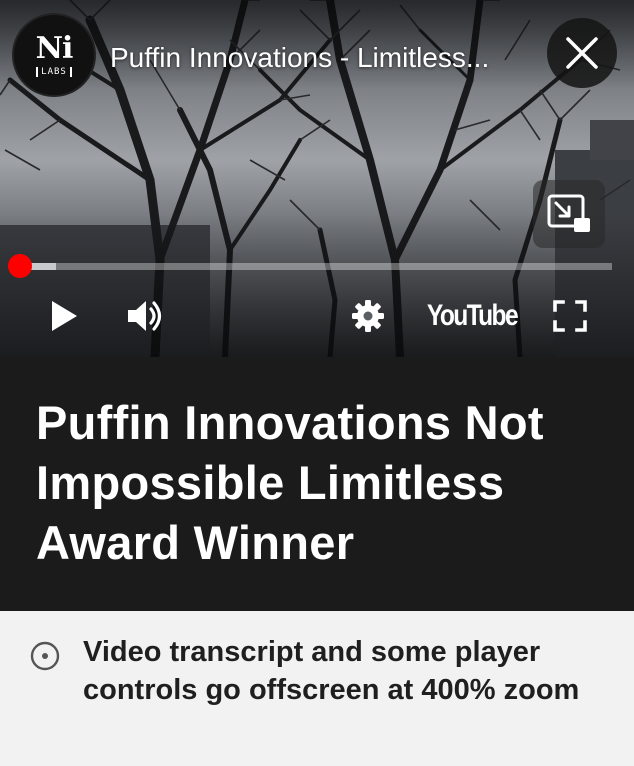  What do you see at coordinates (316, 266) in the screenshot?
I see `progress-bar` at bounding box center [316, 266].